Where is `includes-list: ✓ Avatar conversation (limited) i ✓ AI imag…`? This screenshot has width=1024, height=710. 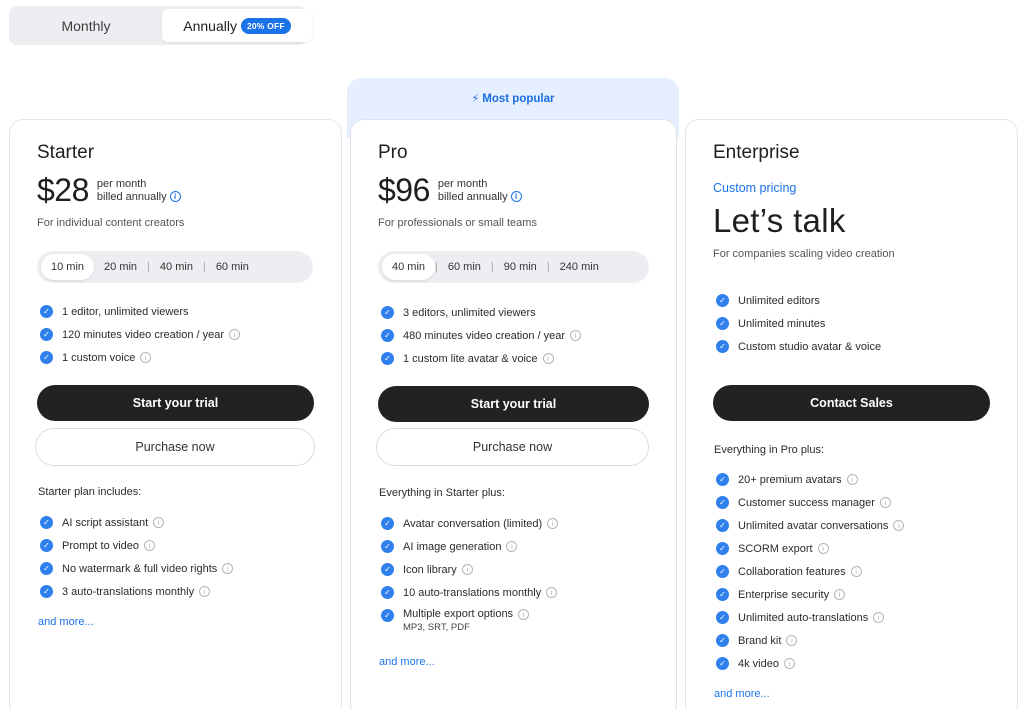 includes-list: ✓ Avatar conversation (limited) i ✓ AI imag… is located at coordinates (470, 575).